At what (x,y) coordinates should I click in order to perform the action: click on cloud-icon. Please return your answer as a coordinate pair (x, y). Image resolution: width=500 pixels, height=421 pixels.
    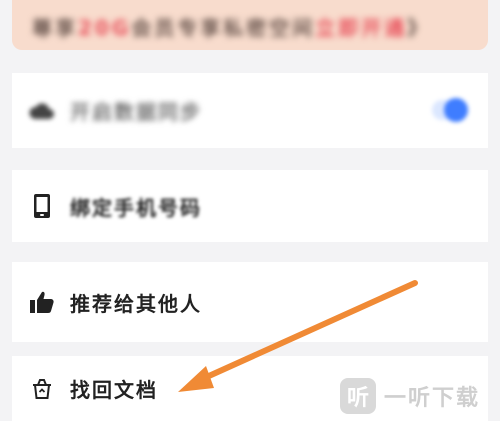
    Looking at the image, I should click on (42, 111).